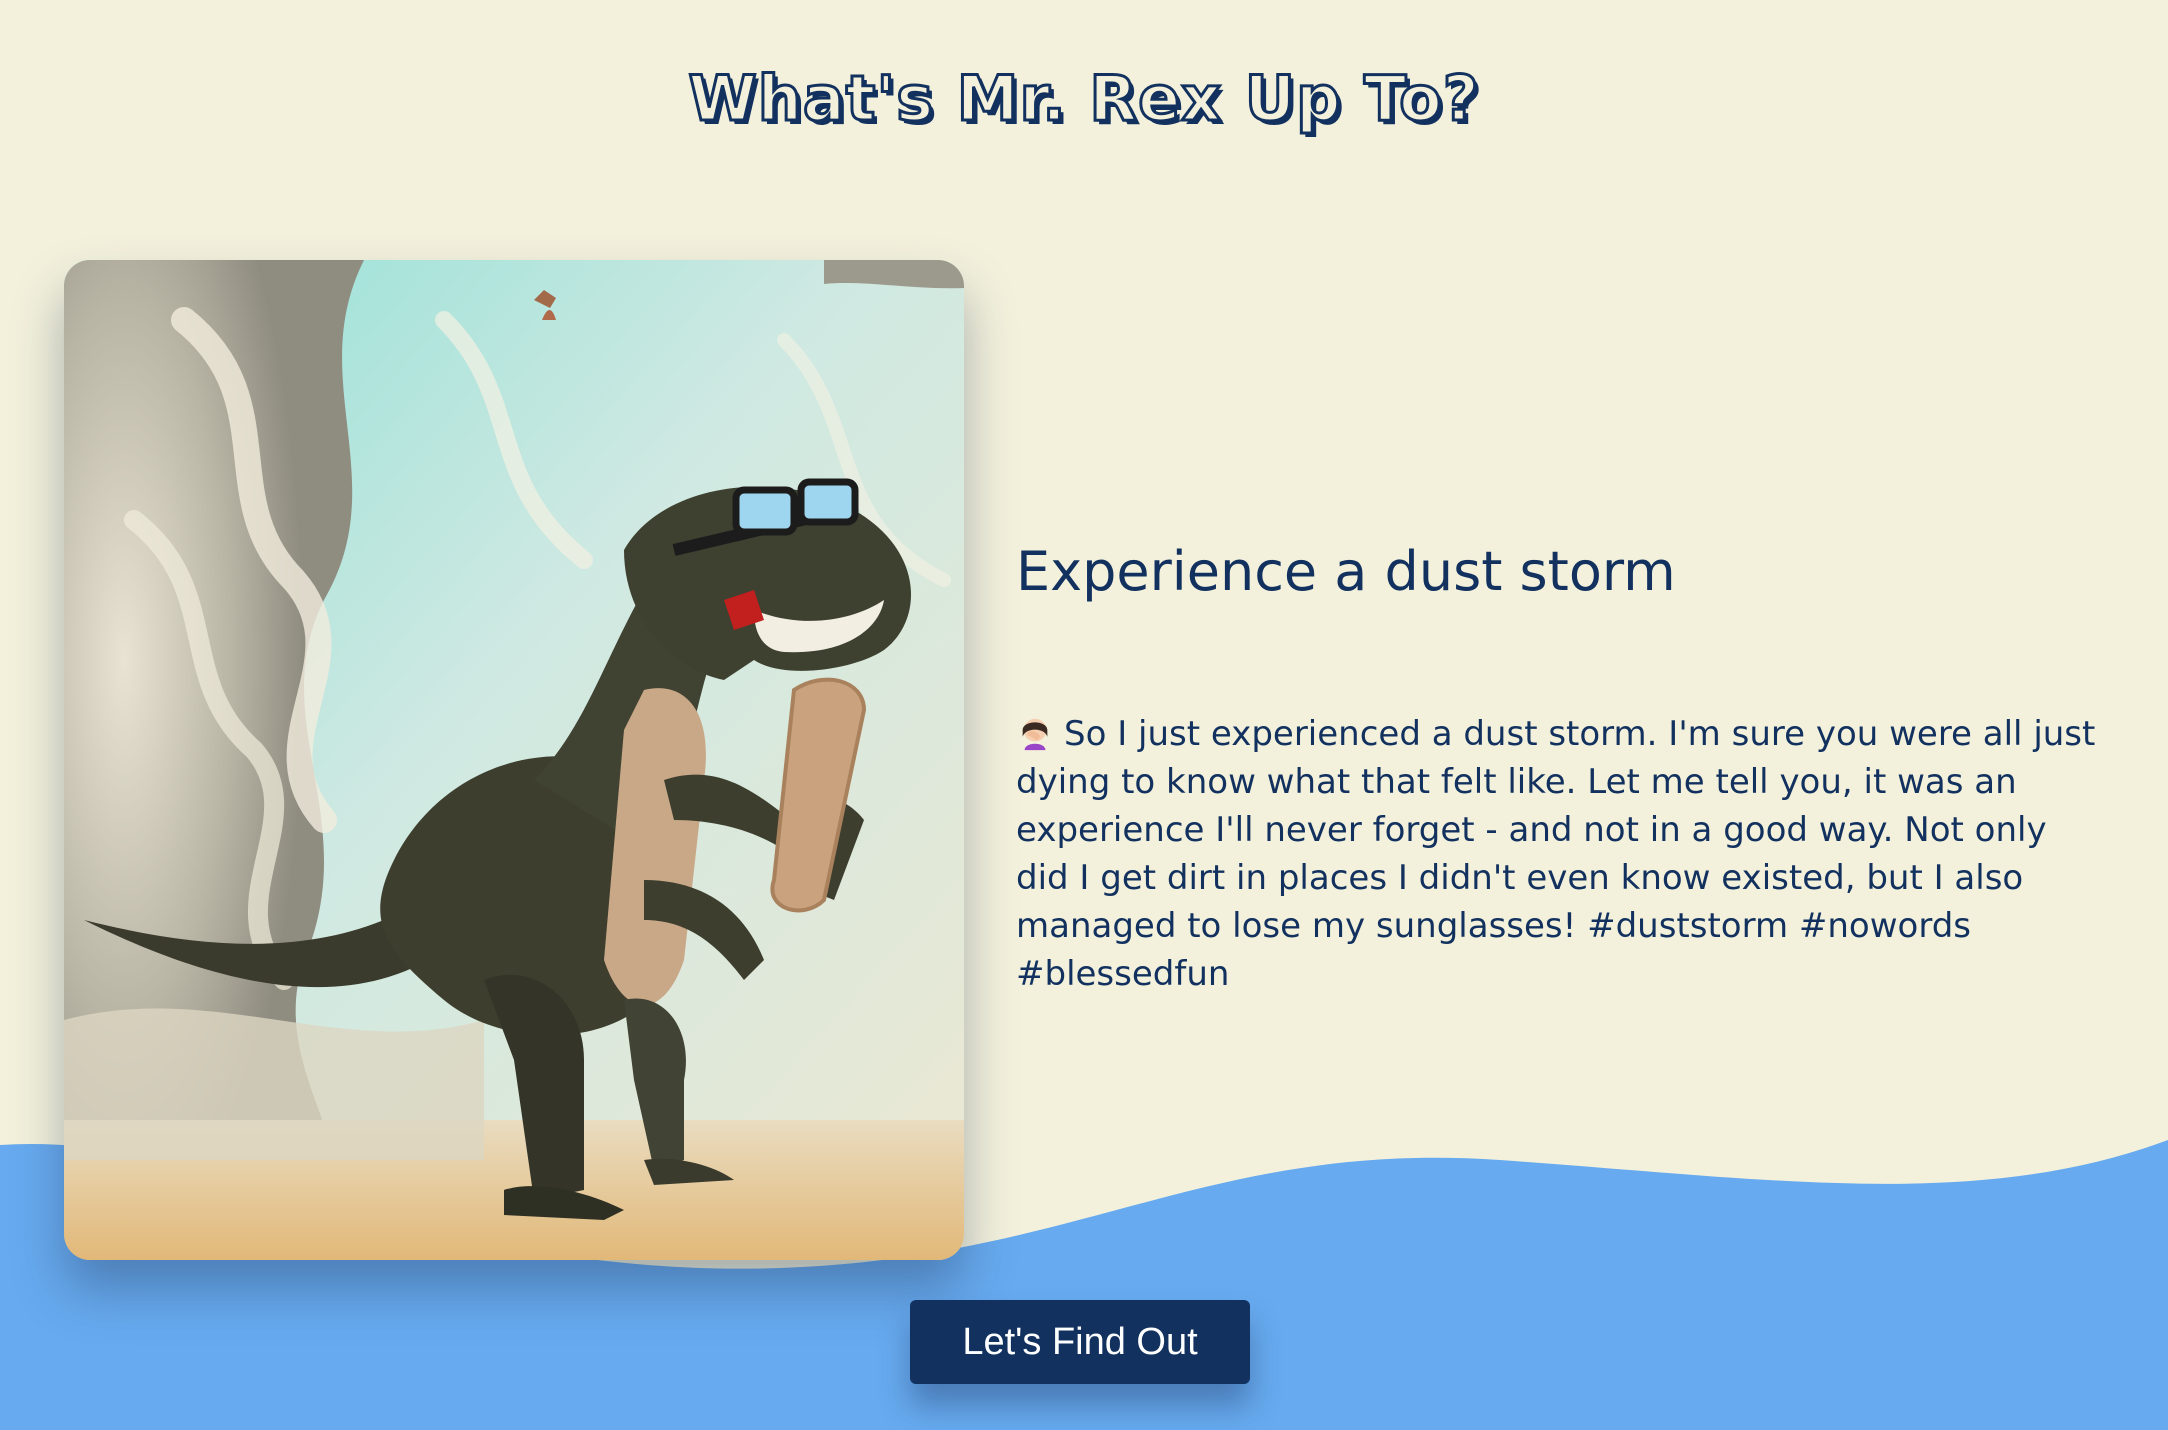 The image size is (2168, 1430). What do you see at coordinates (1346, 571) in the screenshot?
I see `post-title: Experience a dust storm` at bounding box center [1346, 571].